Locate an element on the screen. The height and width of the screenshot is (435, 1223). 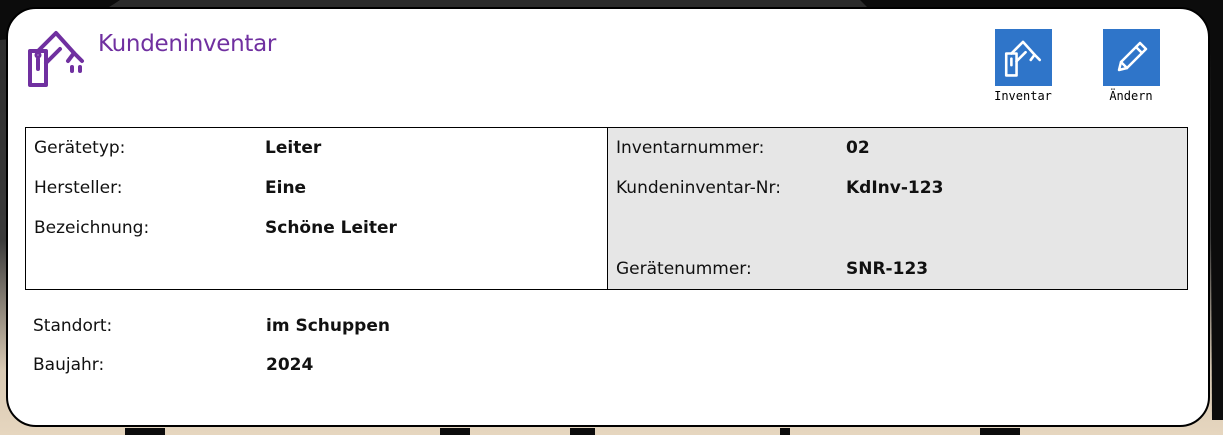
inventar-button: Inventar is located at coordinates (1023, 66).